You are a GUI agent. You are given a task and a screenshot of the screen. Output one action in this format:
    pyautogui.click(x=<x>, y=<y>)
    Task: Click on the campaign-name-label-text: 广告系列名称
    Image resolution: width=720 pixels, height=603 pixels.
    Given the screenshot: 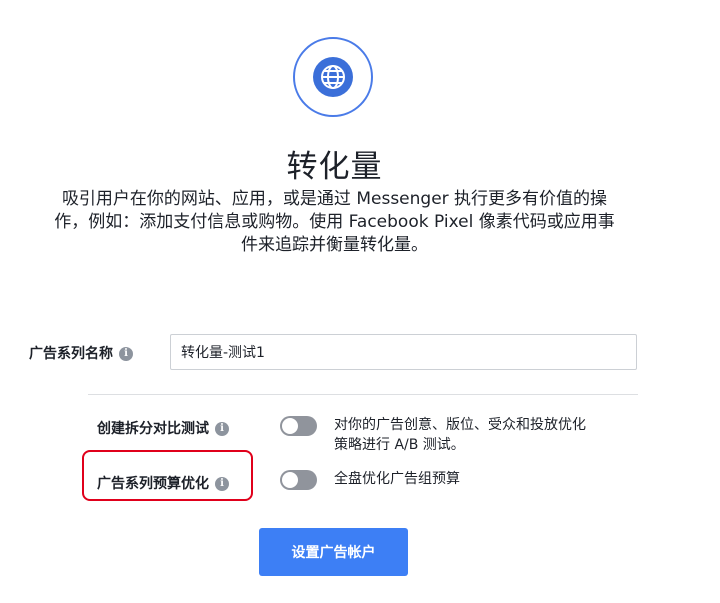 What is the action you would take?
    pyautogui.click(x=71, y=354)
    